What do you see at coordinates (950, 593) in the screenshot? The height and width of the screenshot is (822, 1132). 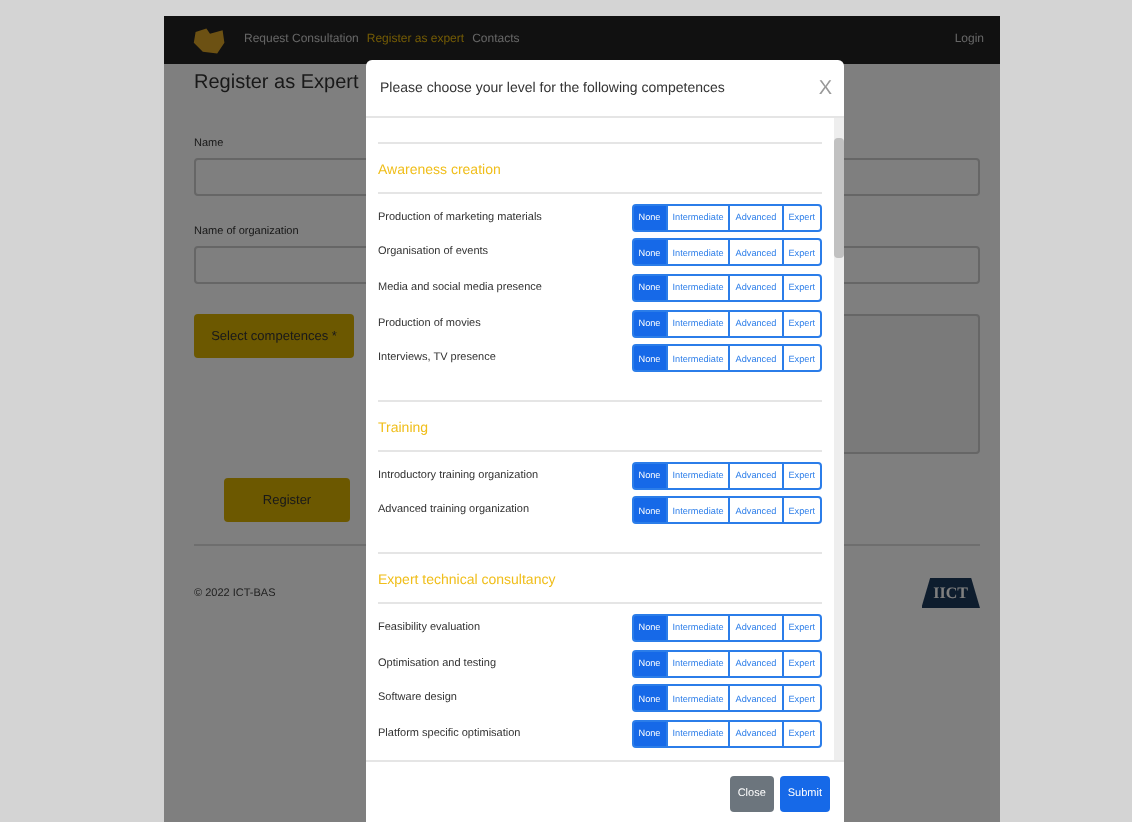 I see `institute-logo: IICT` at bounding box center [950, 593].